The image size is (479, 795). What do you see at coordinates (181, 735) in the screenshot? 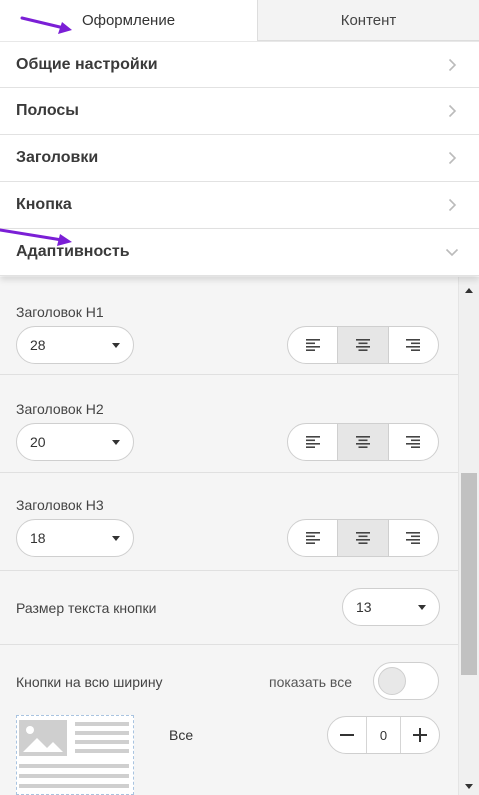
I see `all-row-label: Все` at bounding box center [181, 735].